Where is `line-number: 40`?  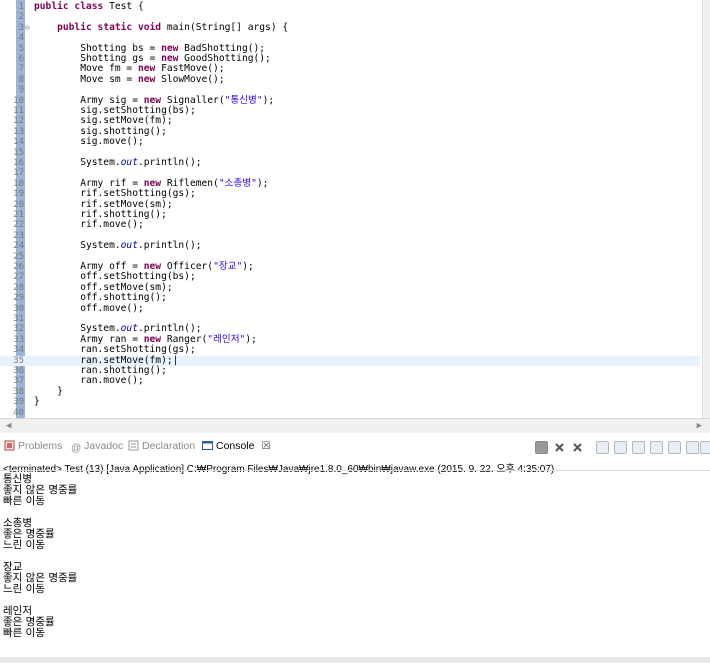 line-number: 40 is located at coordinates (18, 412).